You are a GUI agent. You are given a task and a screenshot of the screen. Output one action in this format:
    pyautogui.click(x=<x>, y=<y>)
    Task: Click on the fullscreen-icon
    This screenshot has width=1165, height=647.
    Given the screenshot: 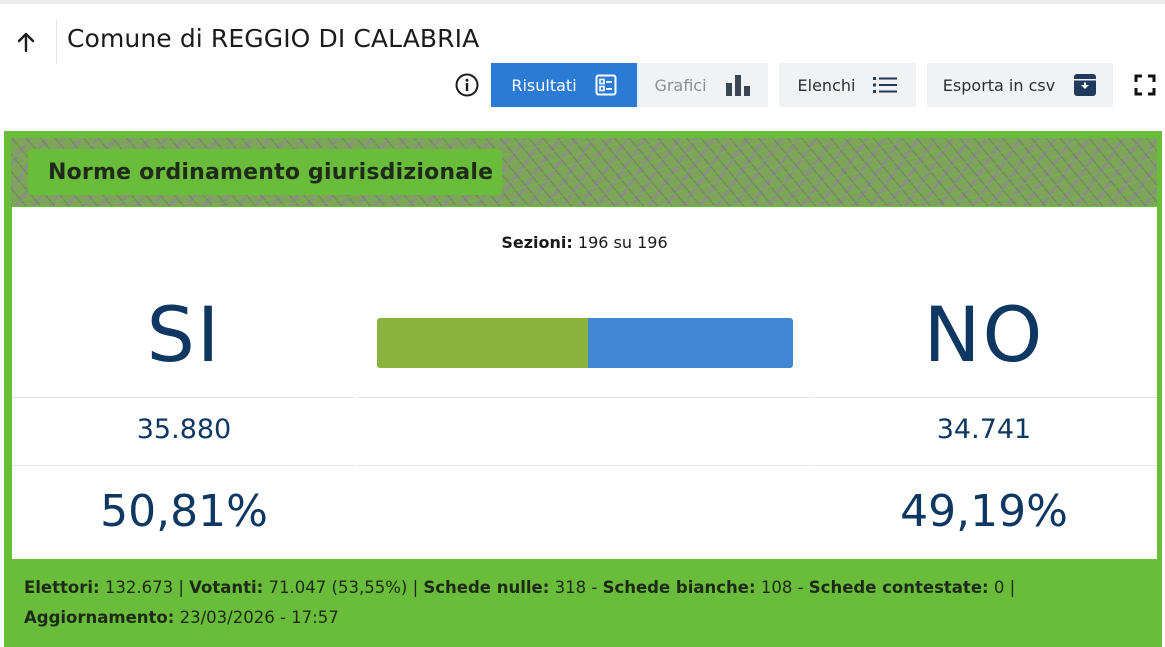 What is the action you would take?
    pyautogui.click(x=1145, y=85)
    